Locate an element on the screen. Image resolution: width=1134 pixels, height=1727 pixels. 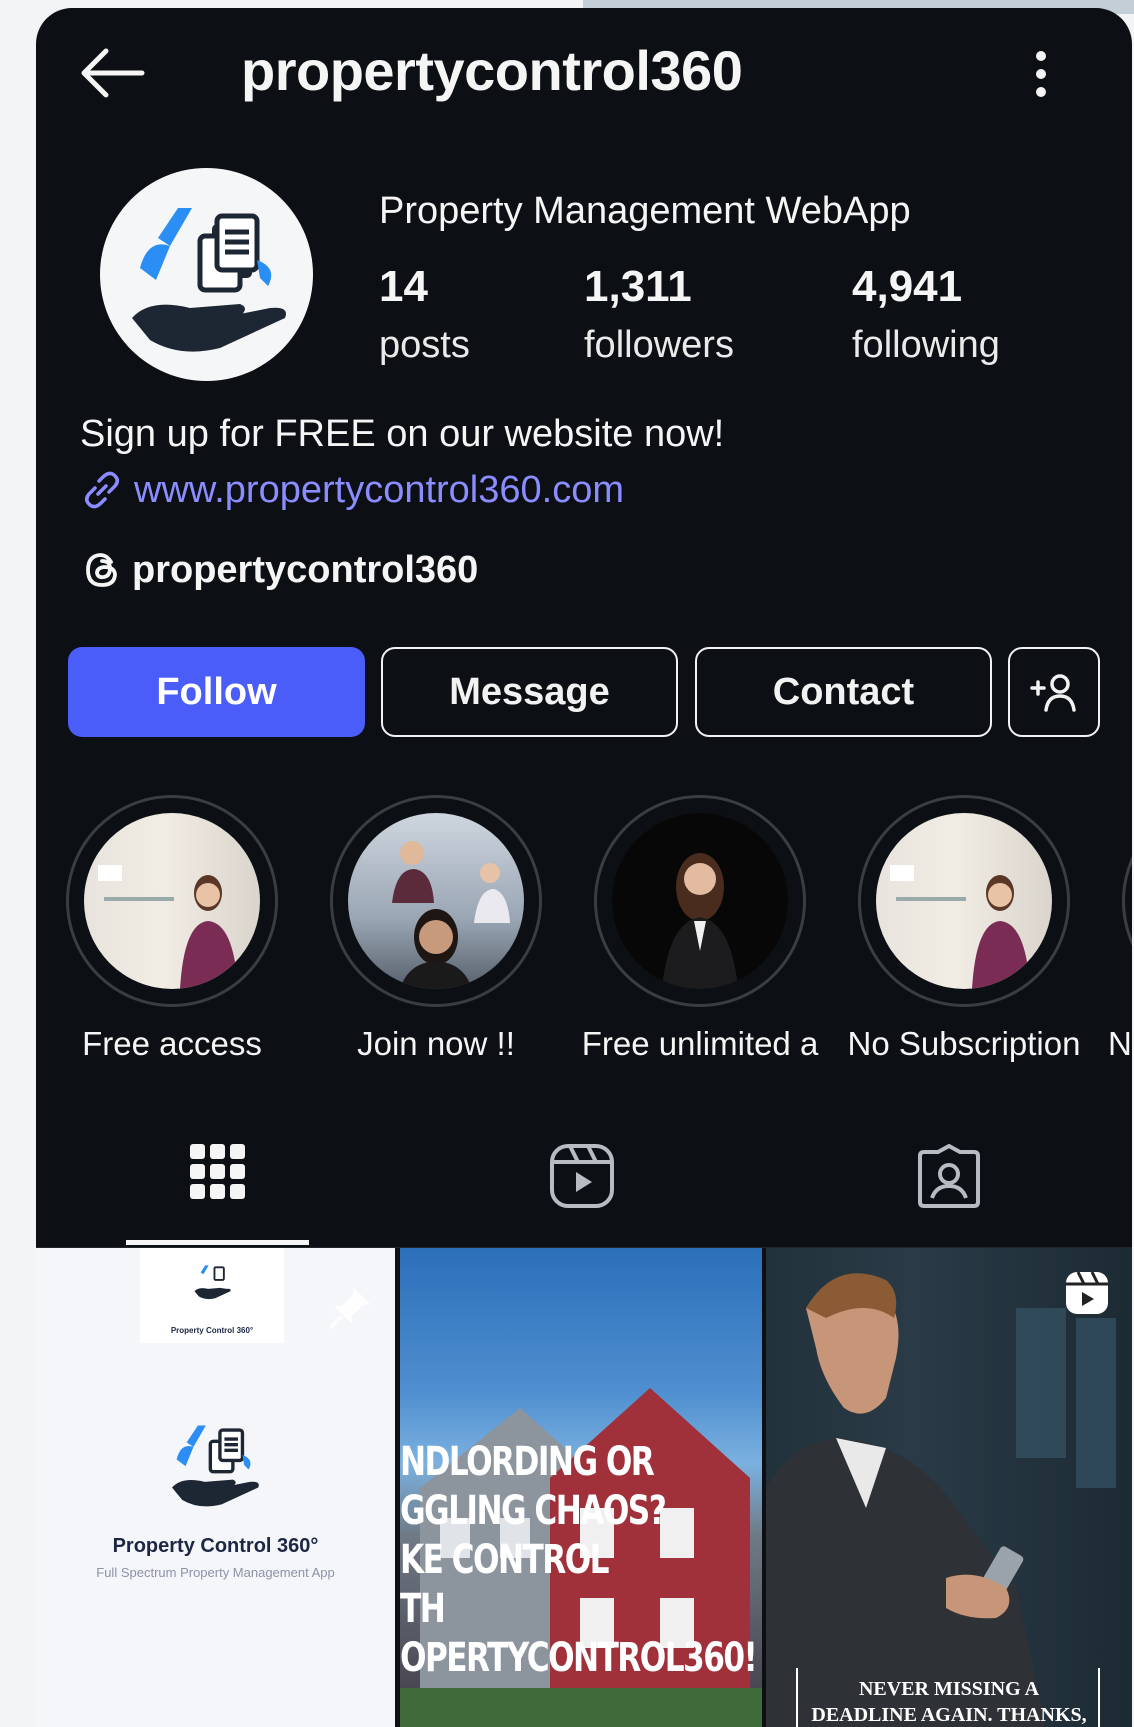
highlight-label: Free access is located at coordinates (172, 1044).